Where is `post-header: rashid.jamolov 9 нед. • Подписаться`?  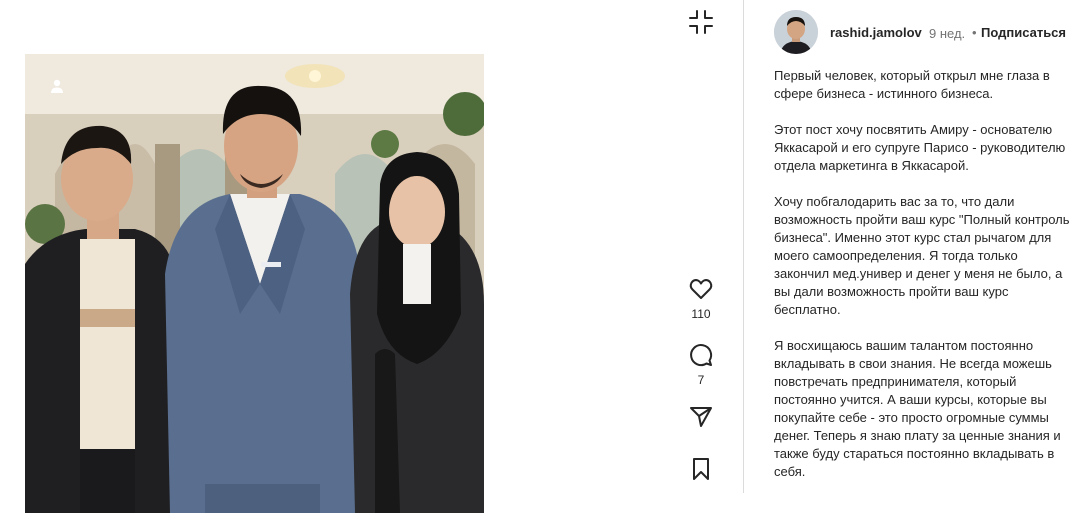
post-header: rashid.jamolov 9 нед. • Подписаться is located at coordinates (911, 32).